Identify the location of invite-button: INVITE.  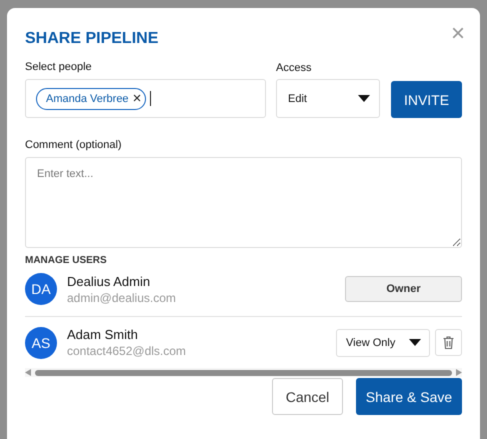
(426, 99).